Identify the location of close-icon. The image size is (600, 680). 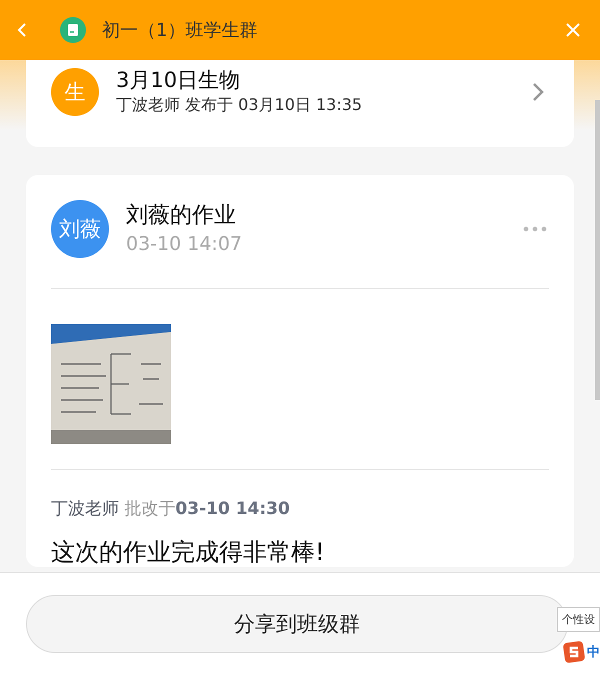
(573, 30).